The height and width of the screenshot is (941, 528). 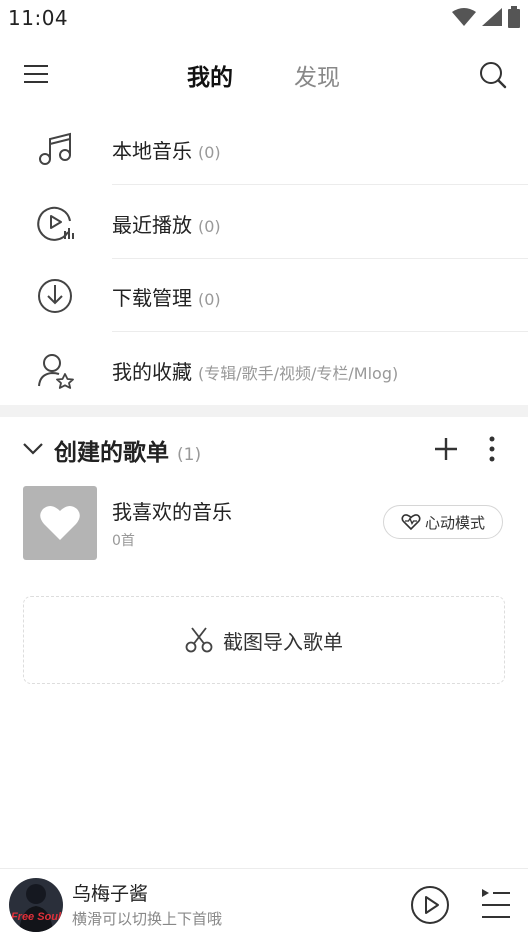 I want to click on playlist-section-title: 创建的歌单 (1), so click(x=128, y=453).